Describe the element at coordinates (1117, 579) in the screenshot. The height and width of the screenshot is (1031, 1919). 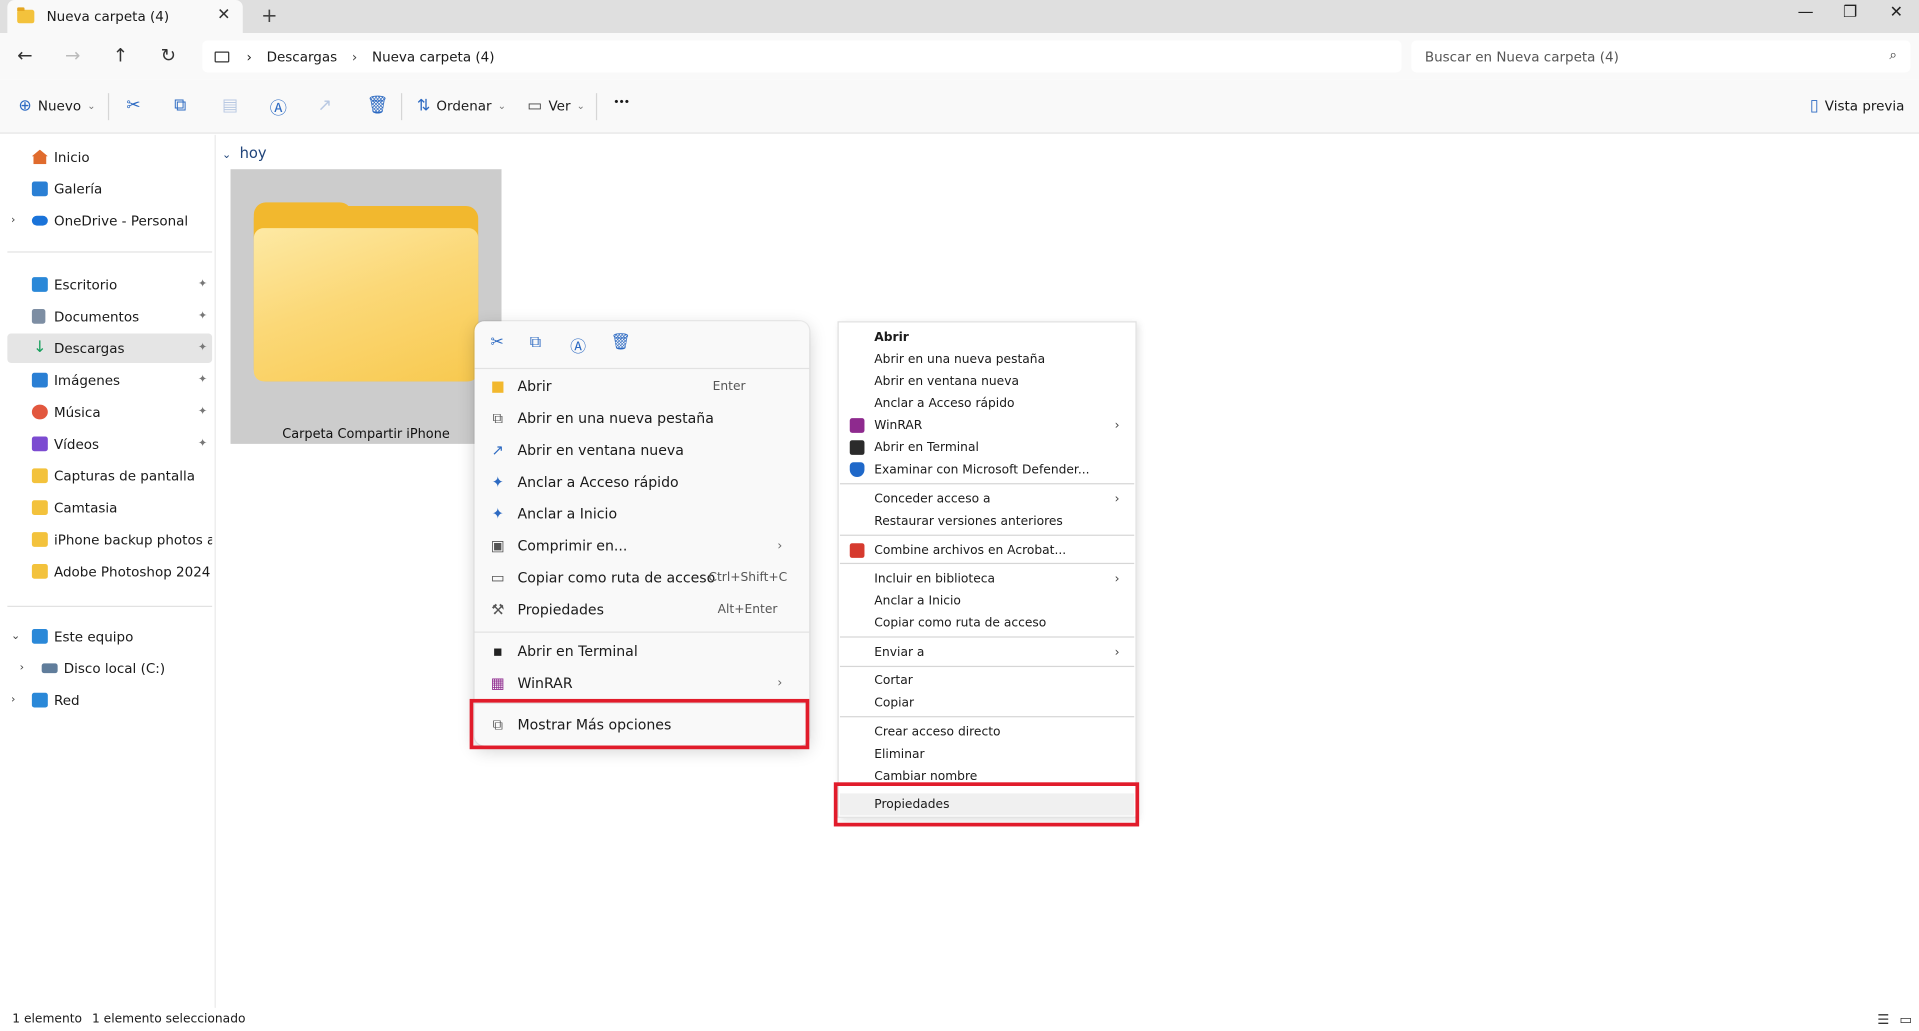
I see `chevron-right-icon: ›` at that location.